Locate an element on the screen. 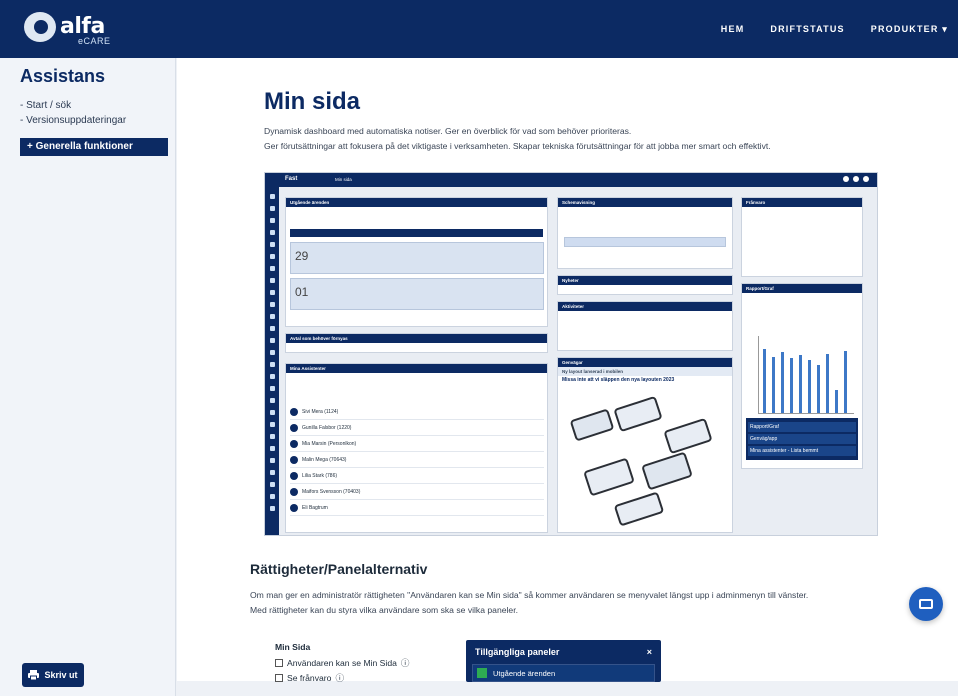  date-2: 01 is located at coordinates (302, 292).